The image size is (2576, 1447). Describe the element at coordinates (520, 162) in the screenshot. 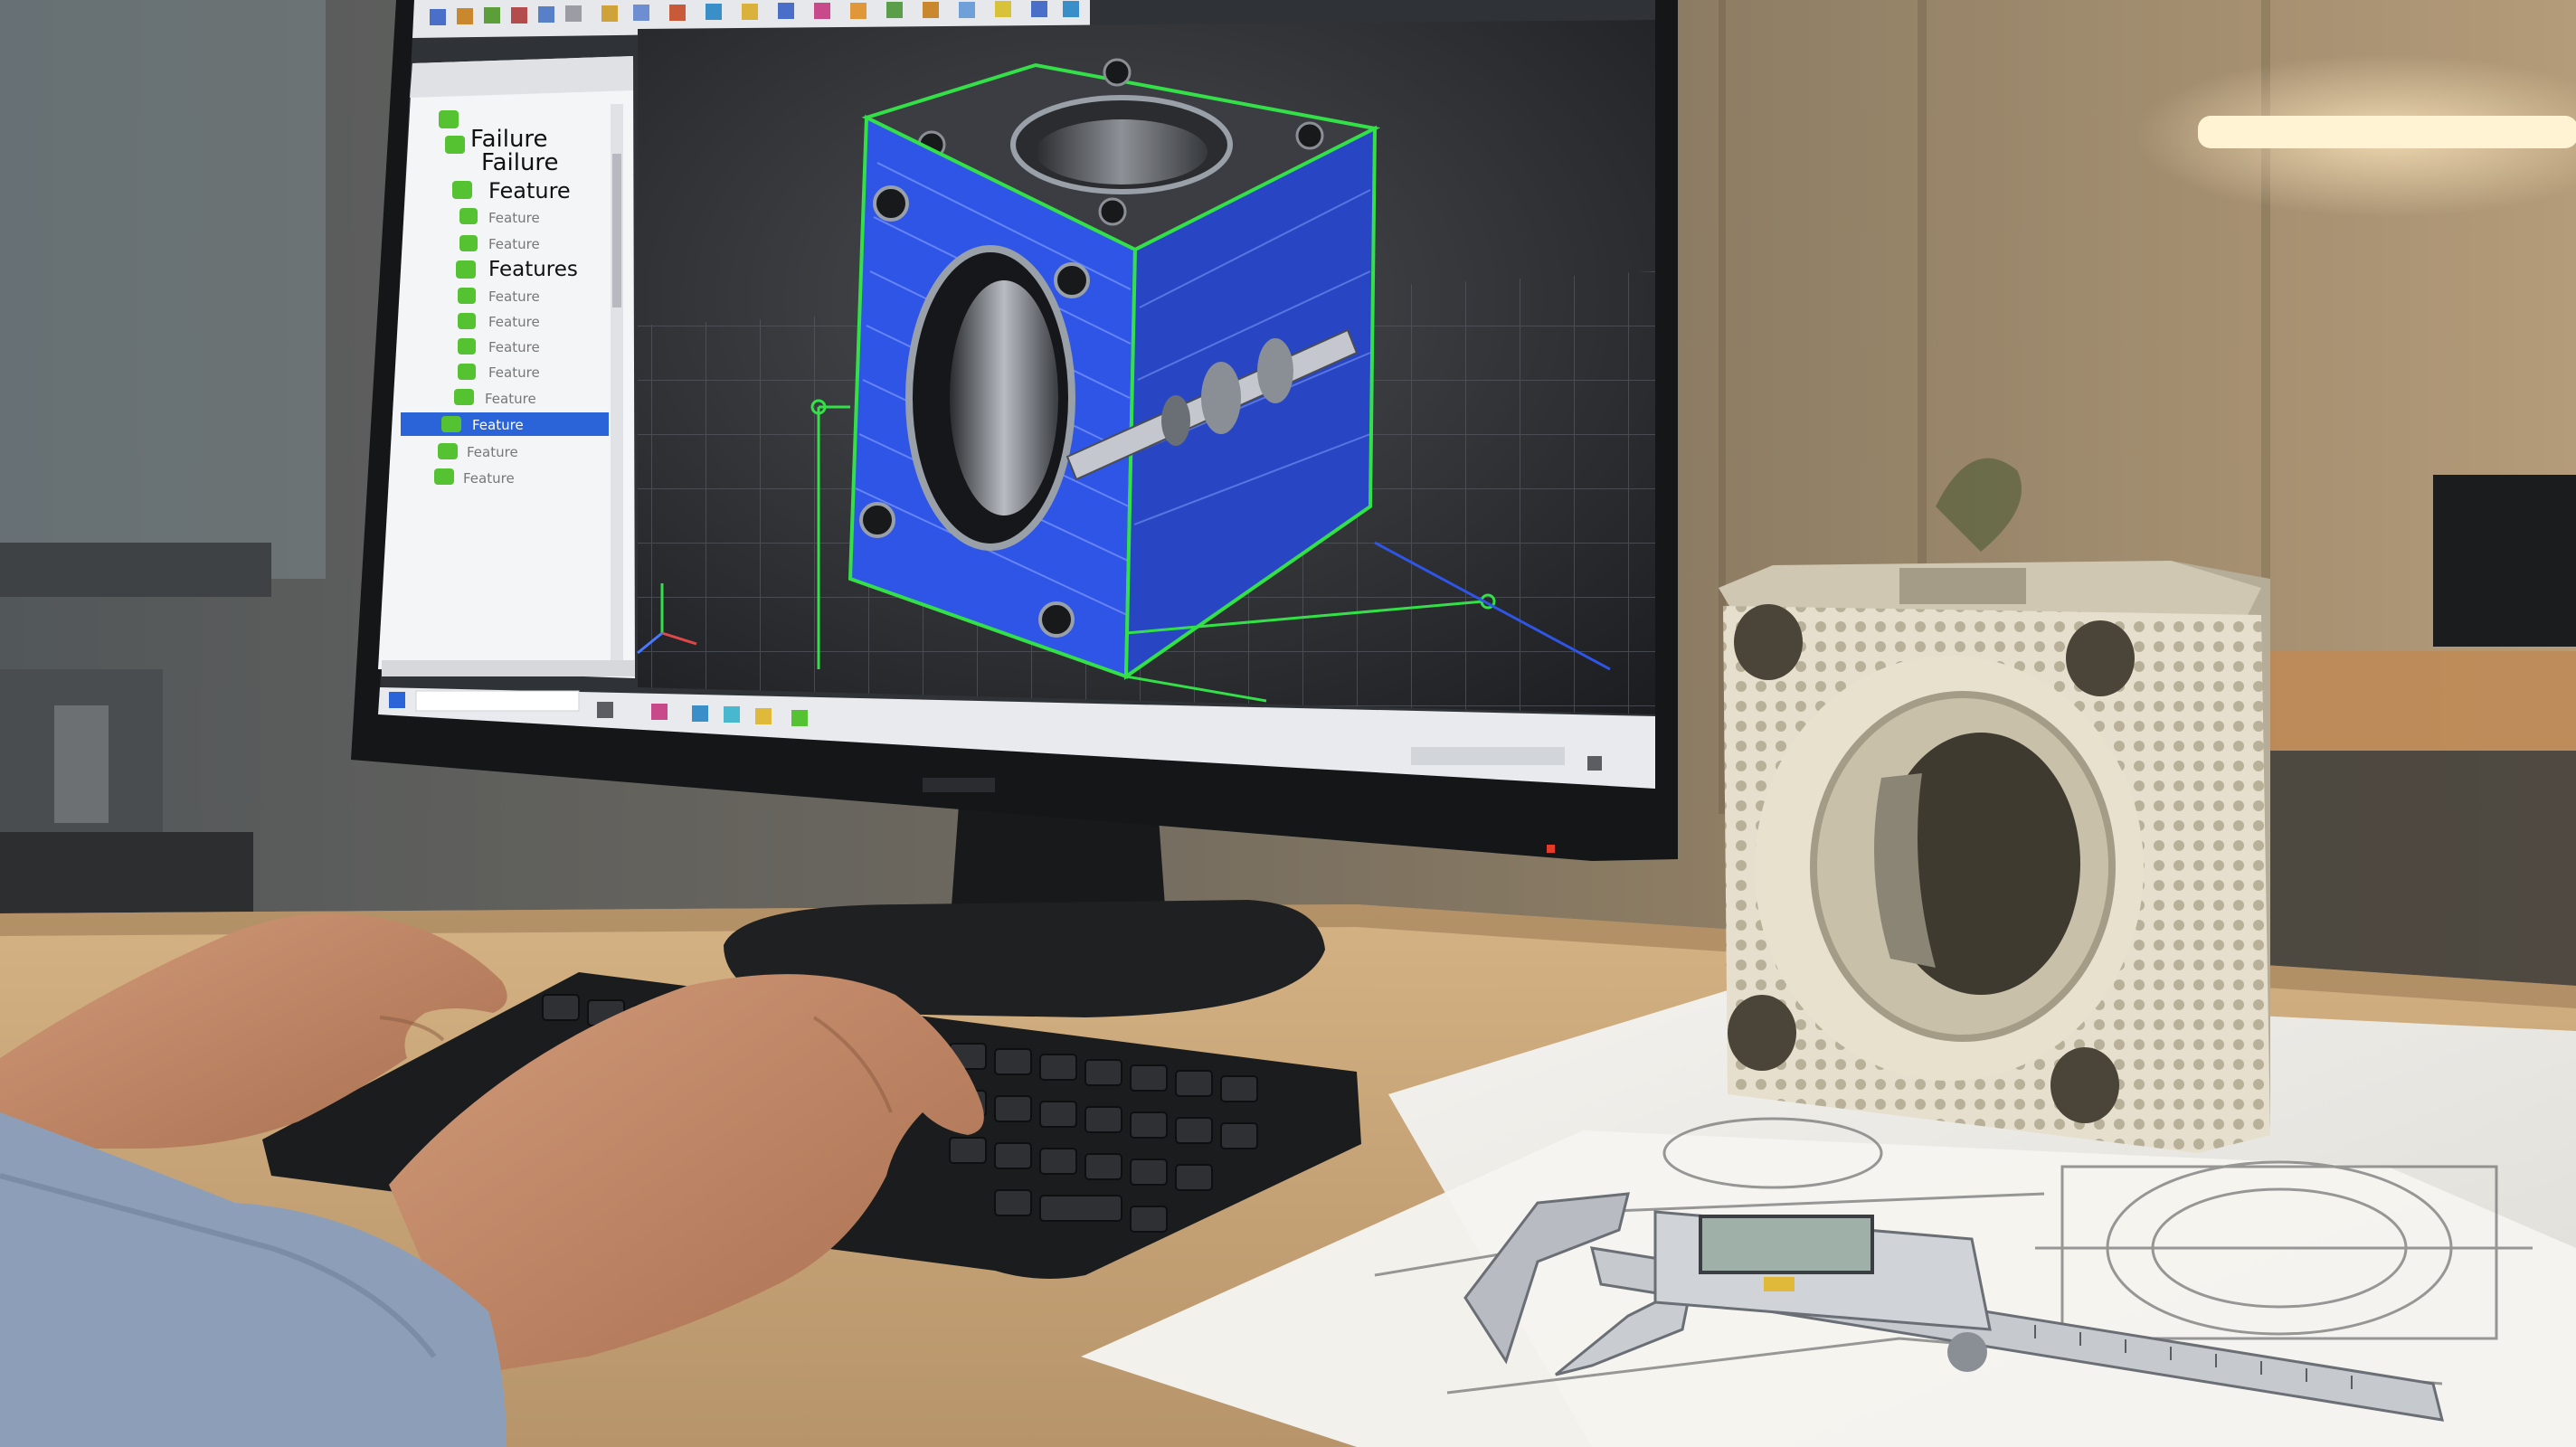

I see `tree-item-label: Failure` at that location.